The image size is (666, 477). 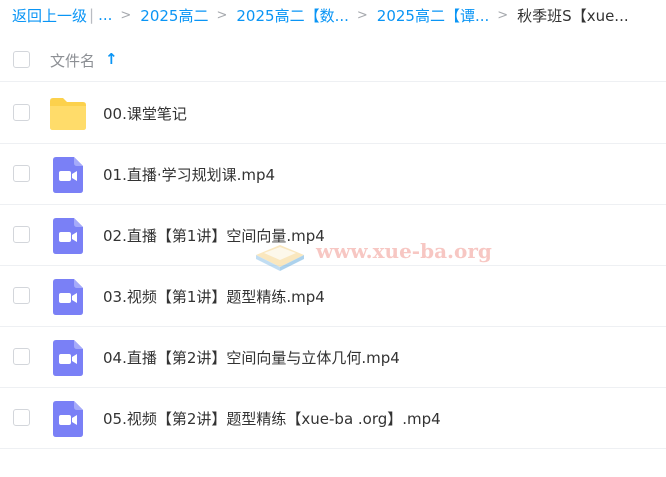 What do you see at coordinates (145, 113) in the screenshot?
I see `file-name: 00.课堂笔记` at bounding box center [145, 113].